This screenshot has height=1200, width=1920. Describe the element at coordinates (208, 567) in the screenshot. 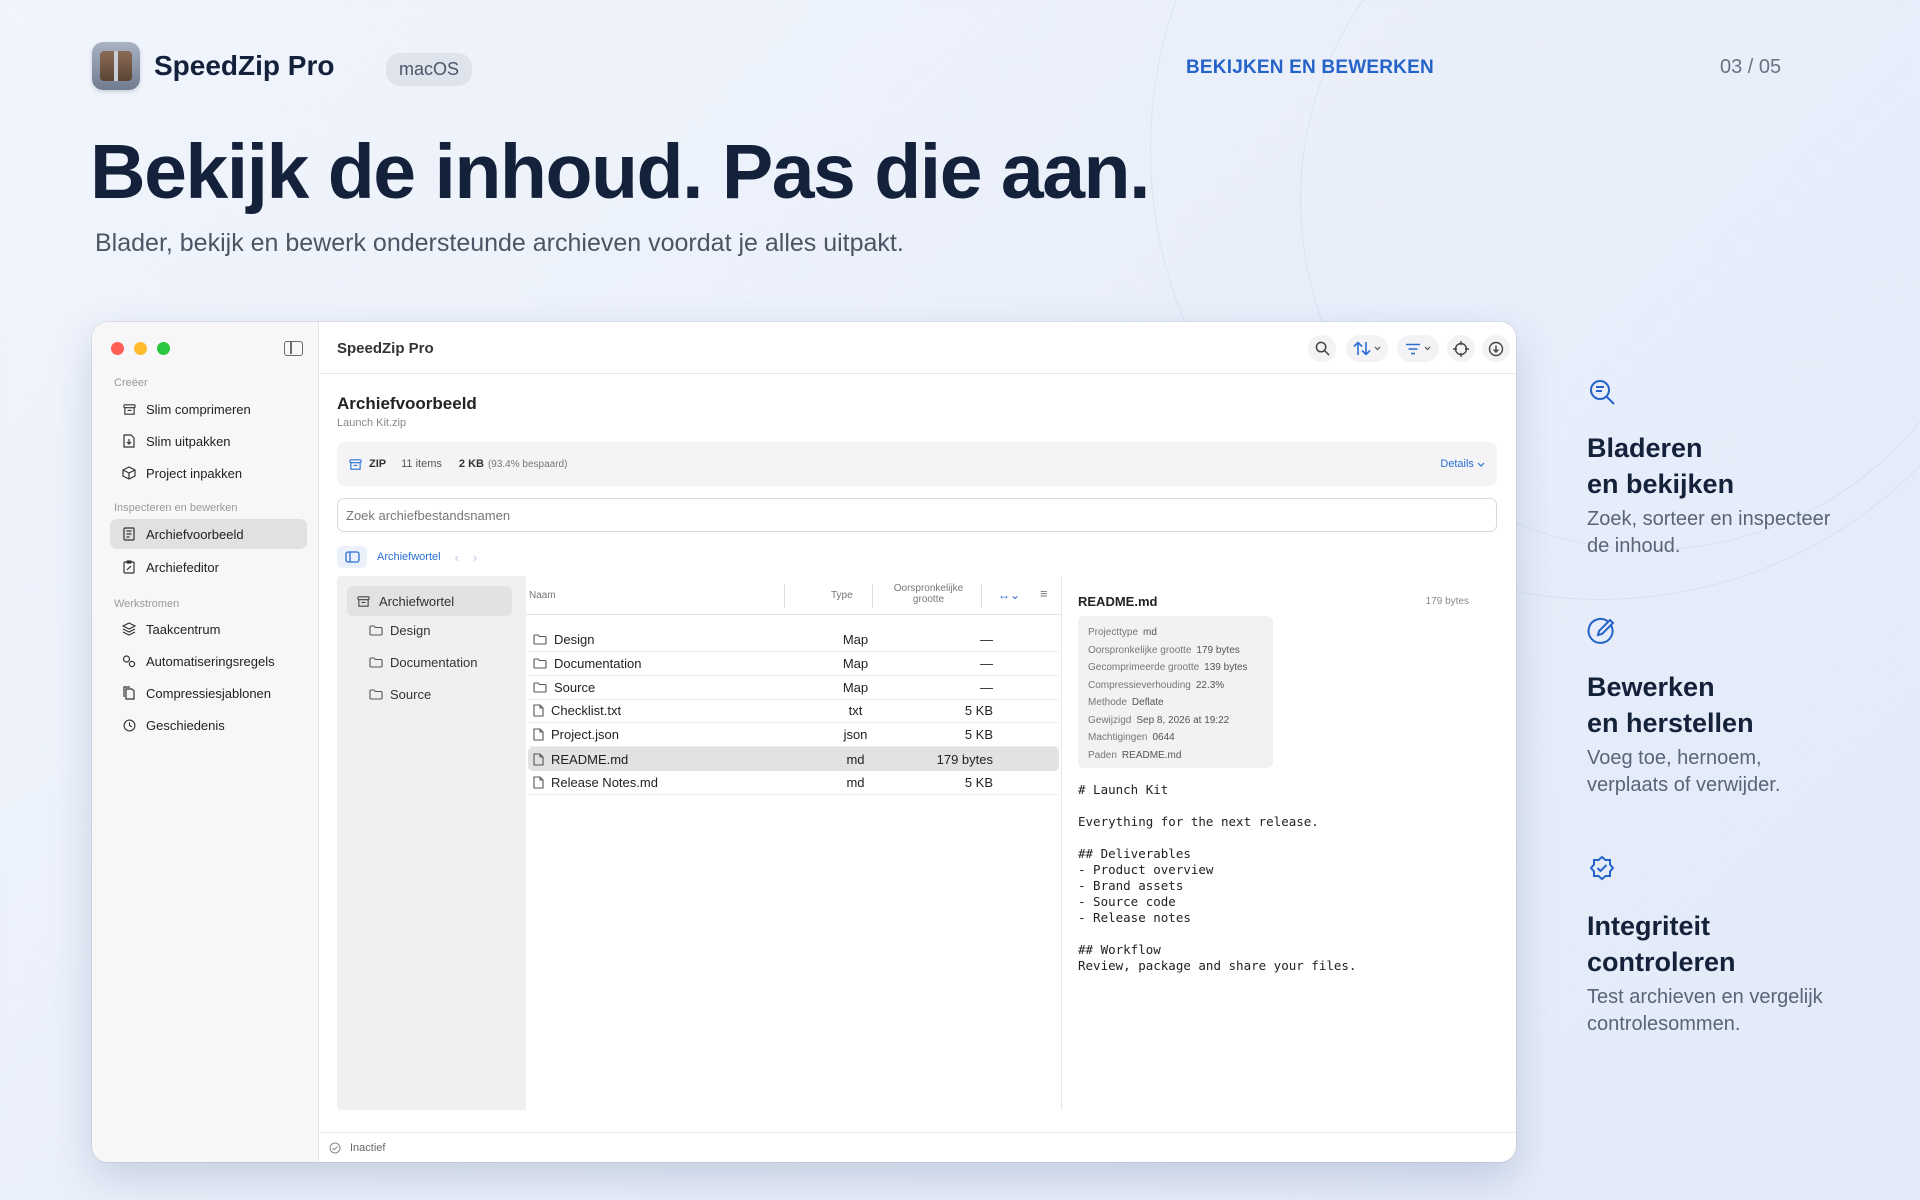

I see `sidebar-item-archive-editor: Archiefeditor` at that location.